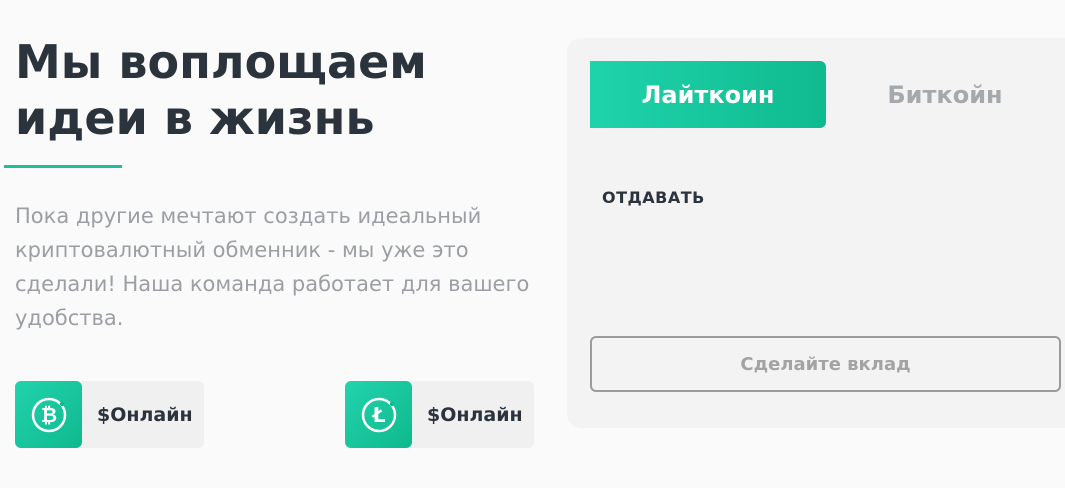  I want to click on svg-text: Ł, so click(378, 415).